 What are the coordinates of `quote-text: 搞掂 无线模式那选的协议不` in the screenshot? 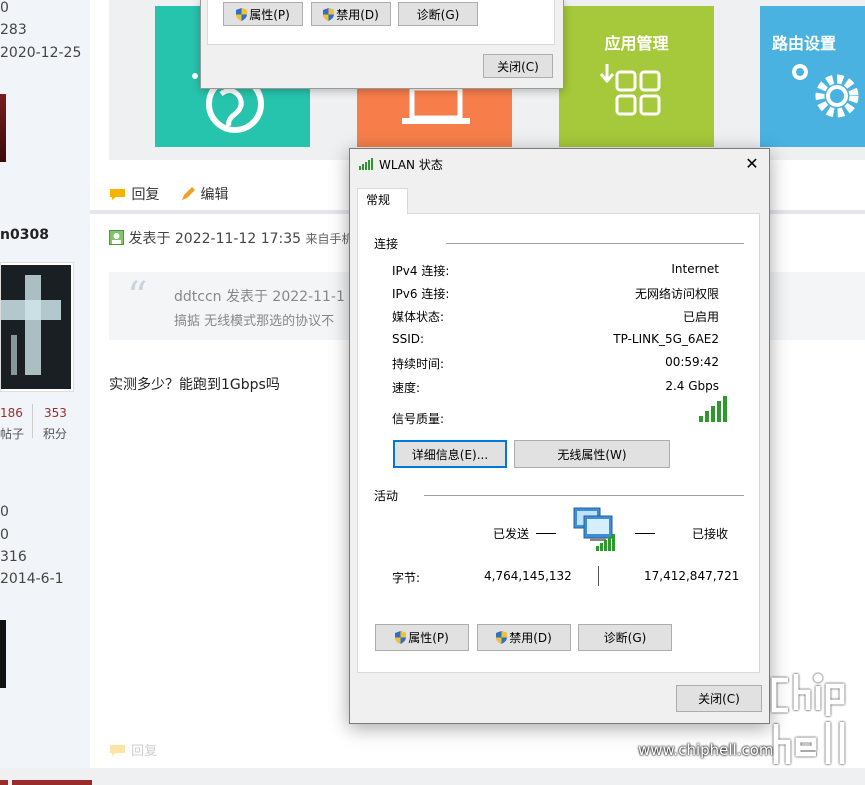 It's located at (254, 321).